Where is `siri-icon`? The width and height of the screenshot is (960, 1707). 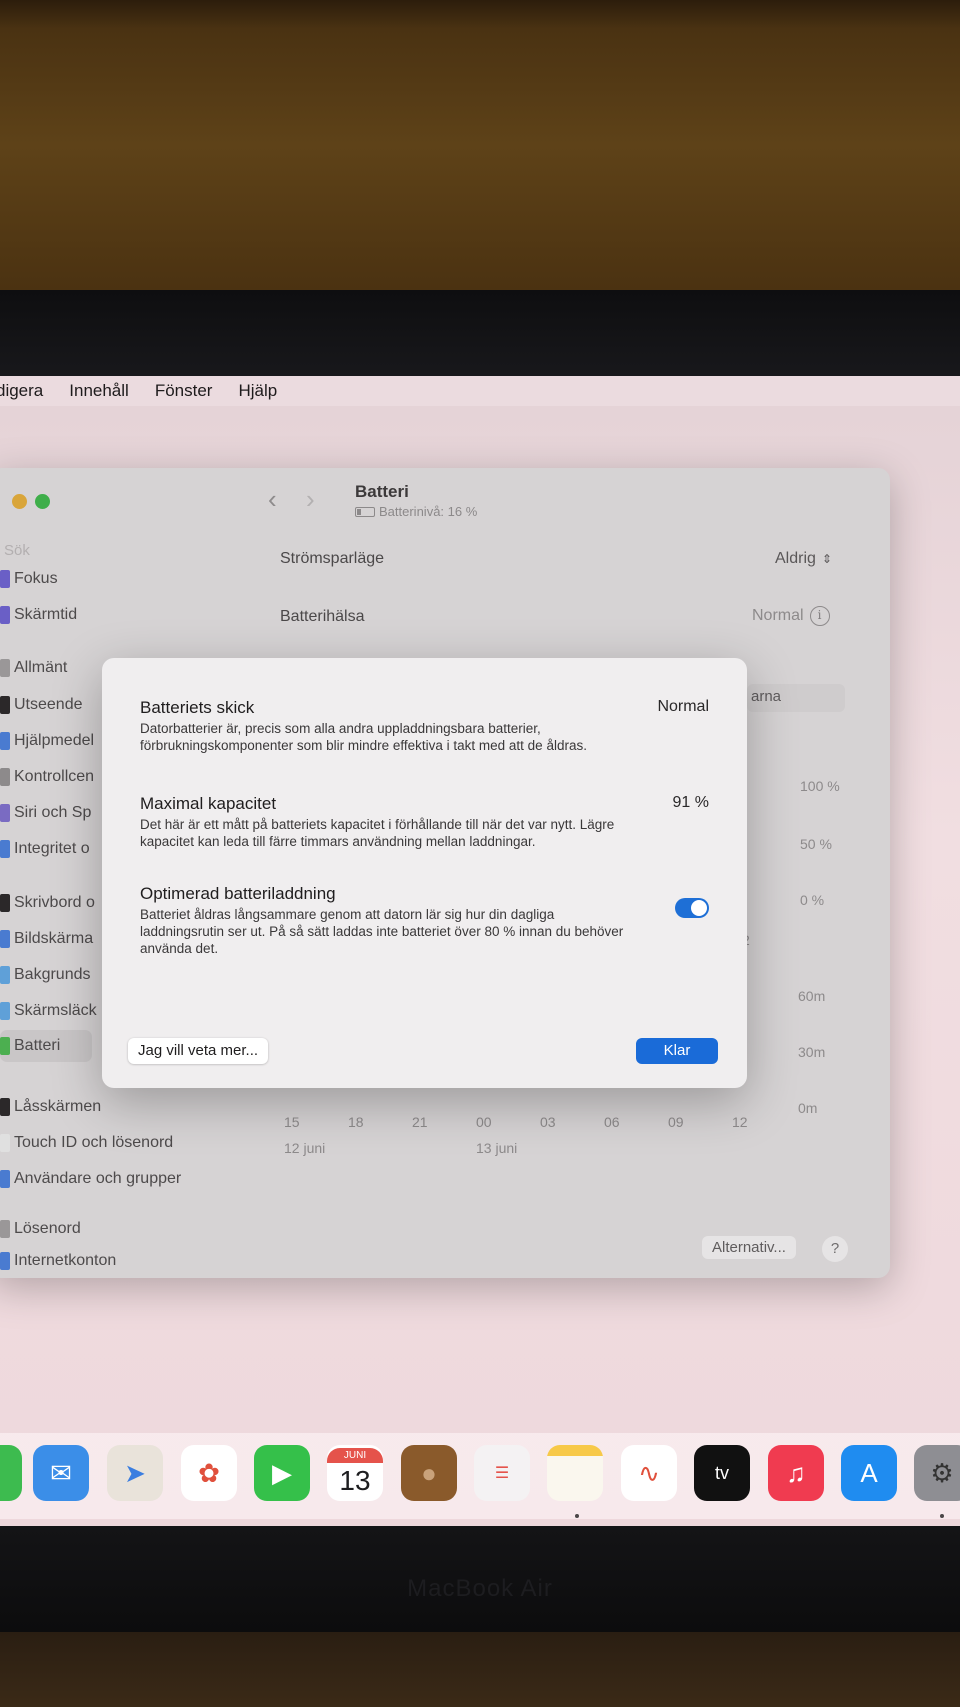 siri-icon is located at coordinates (5, 813).